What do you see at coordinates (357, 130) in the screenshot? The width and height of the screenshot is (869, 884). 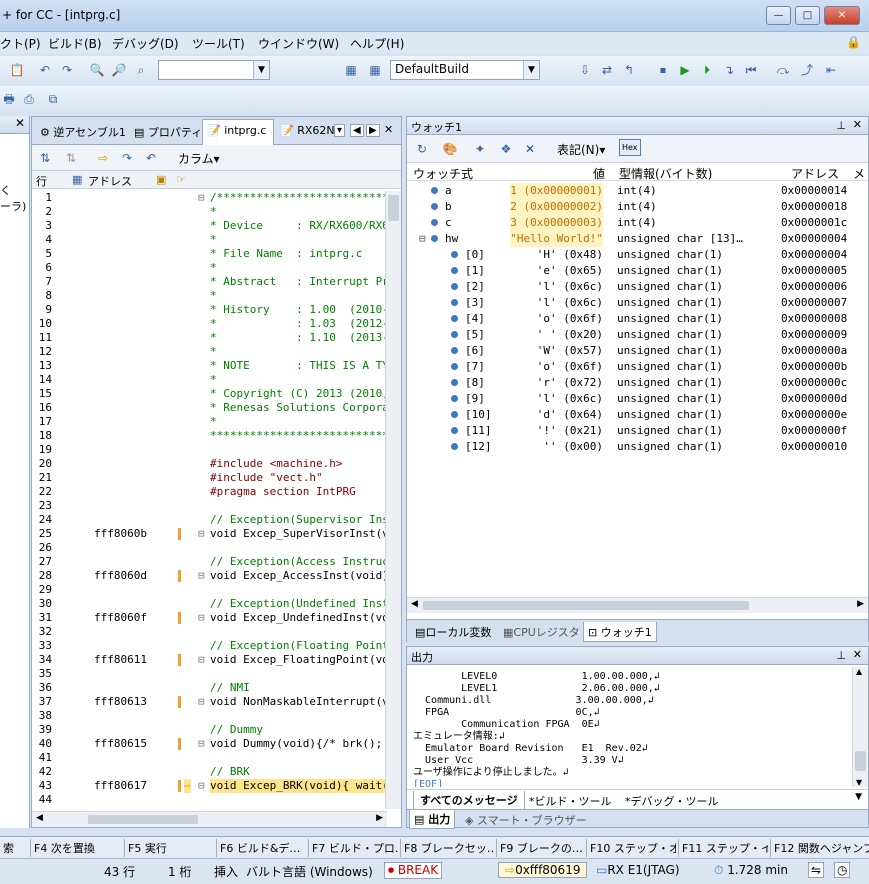 I see `scroll-left-icon: ◀` at bounding box center [357, 130].